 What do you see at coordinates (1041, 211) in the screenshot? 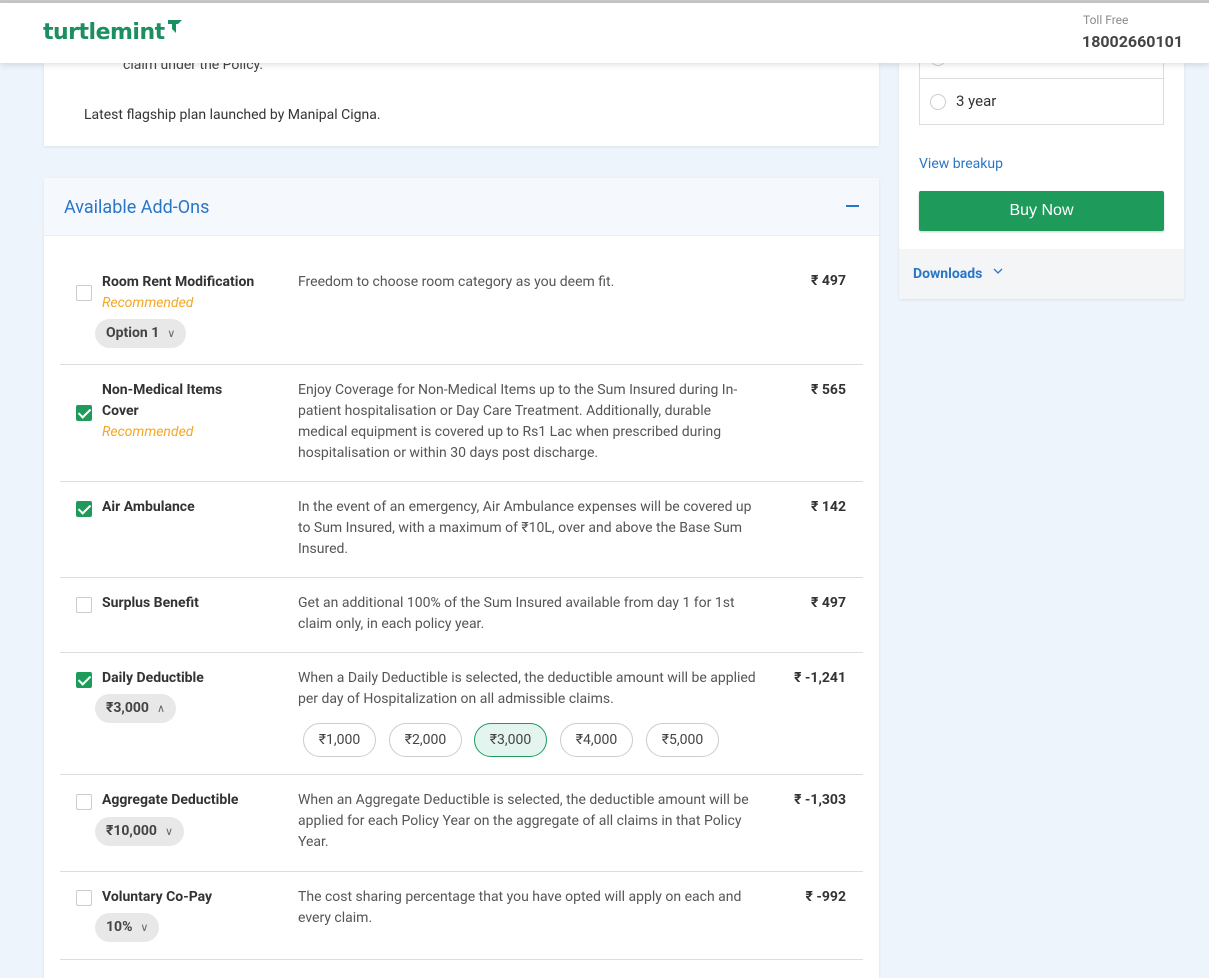
I see `buy-now-button: Buy Now` at bounding box center [1041, 211].